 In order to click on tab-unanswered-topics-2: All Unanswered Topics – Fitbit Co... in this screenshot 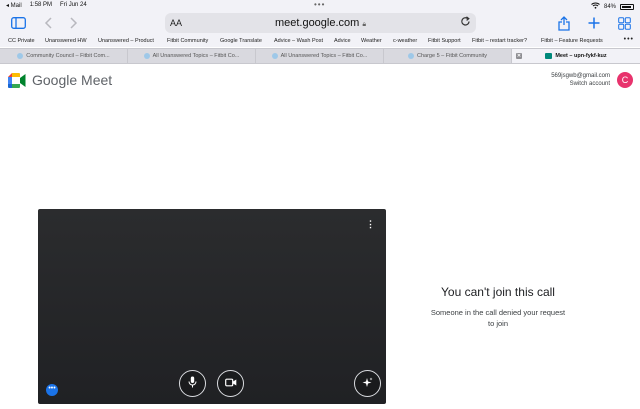, I will do `click(320, 56)`.